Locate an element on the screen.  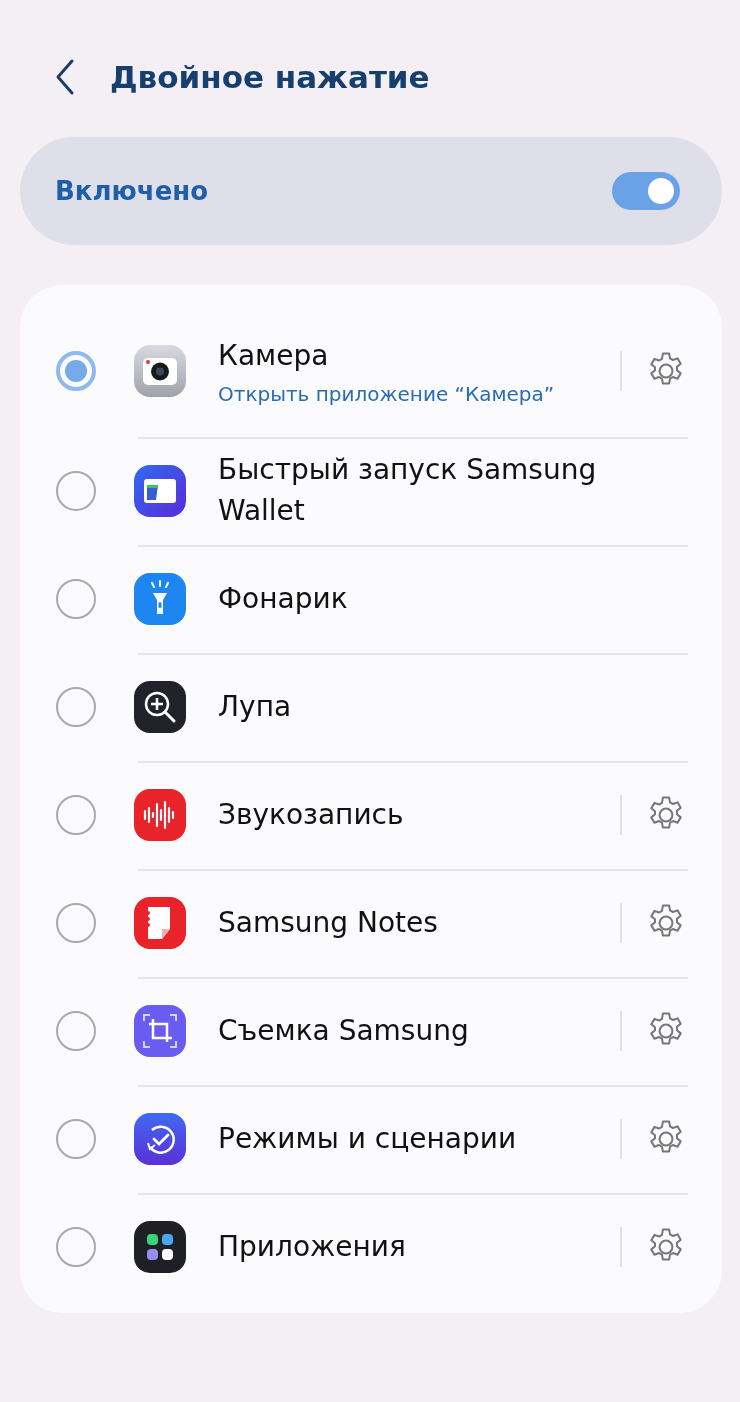
option-title: Камера is located at coordinates (274, 355).